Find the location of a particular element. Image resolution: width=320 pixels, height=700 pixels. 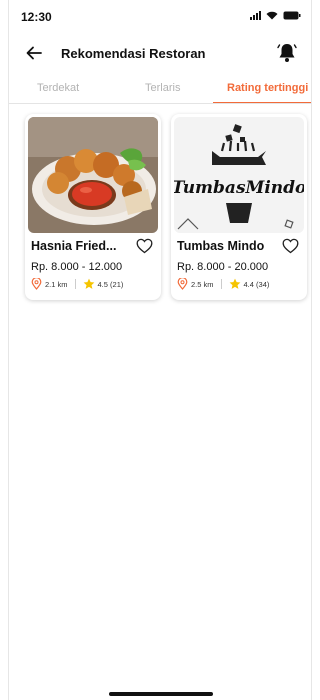

status-time: 12:30 is located at coordinates (36, 17).